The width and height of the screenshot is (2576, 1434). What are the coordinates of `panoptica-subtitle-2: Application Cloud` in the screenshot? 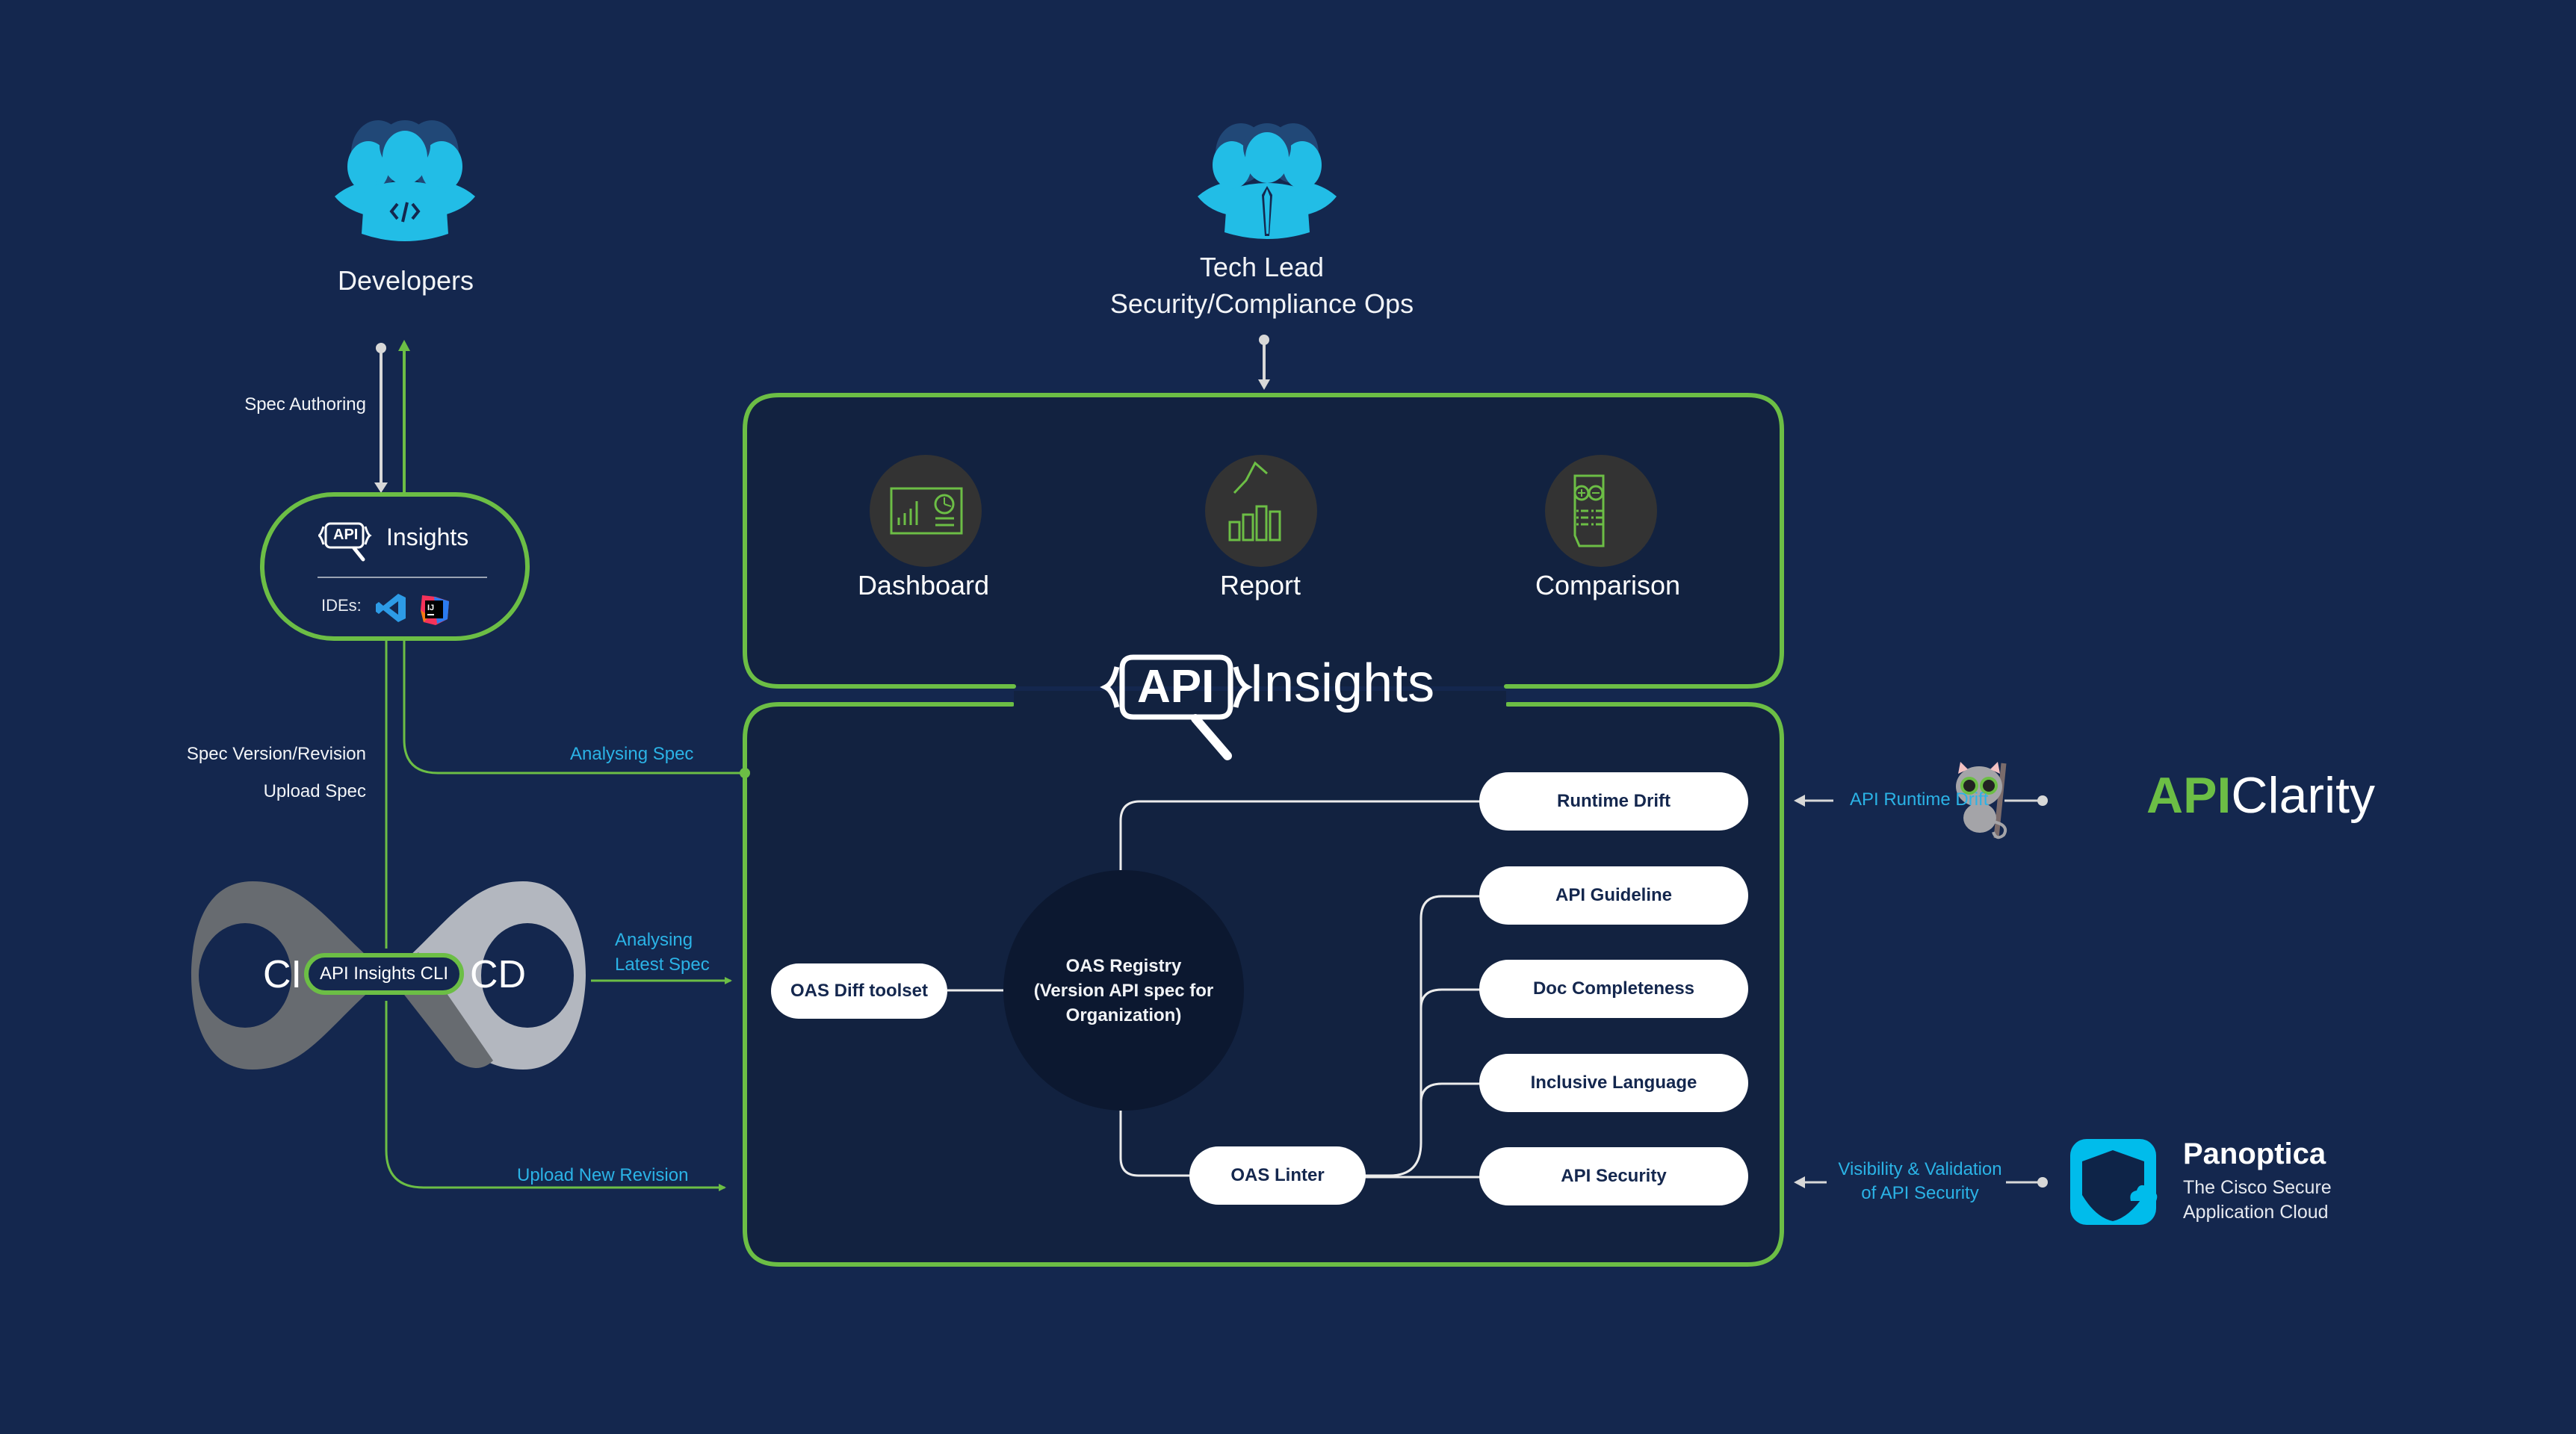 It's located at (2256, 1212).